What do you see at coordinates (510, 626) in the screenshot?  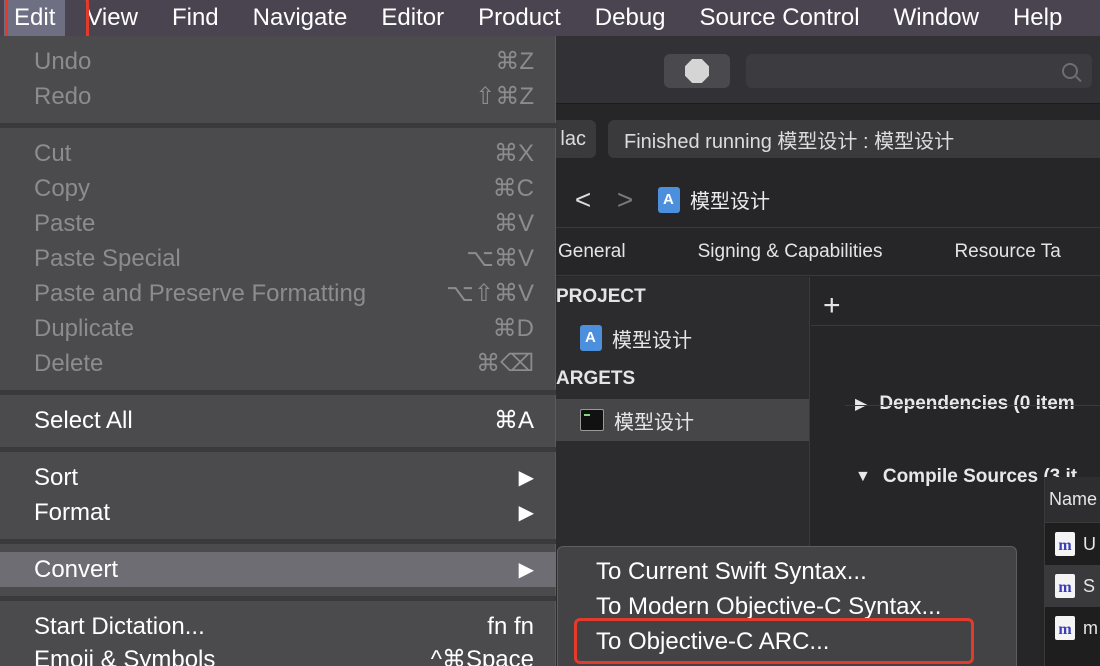 I see `shortcut: fn fn` at bounding box center [510, 626].